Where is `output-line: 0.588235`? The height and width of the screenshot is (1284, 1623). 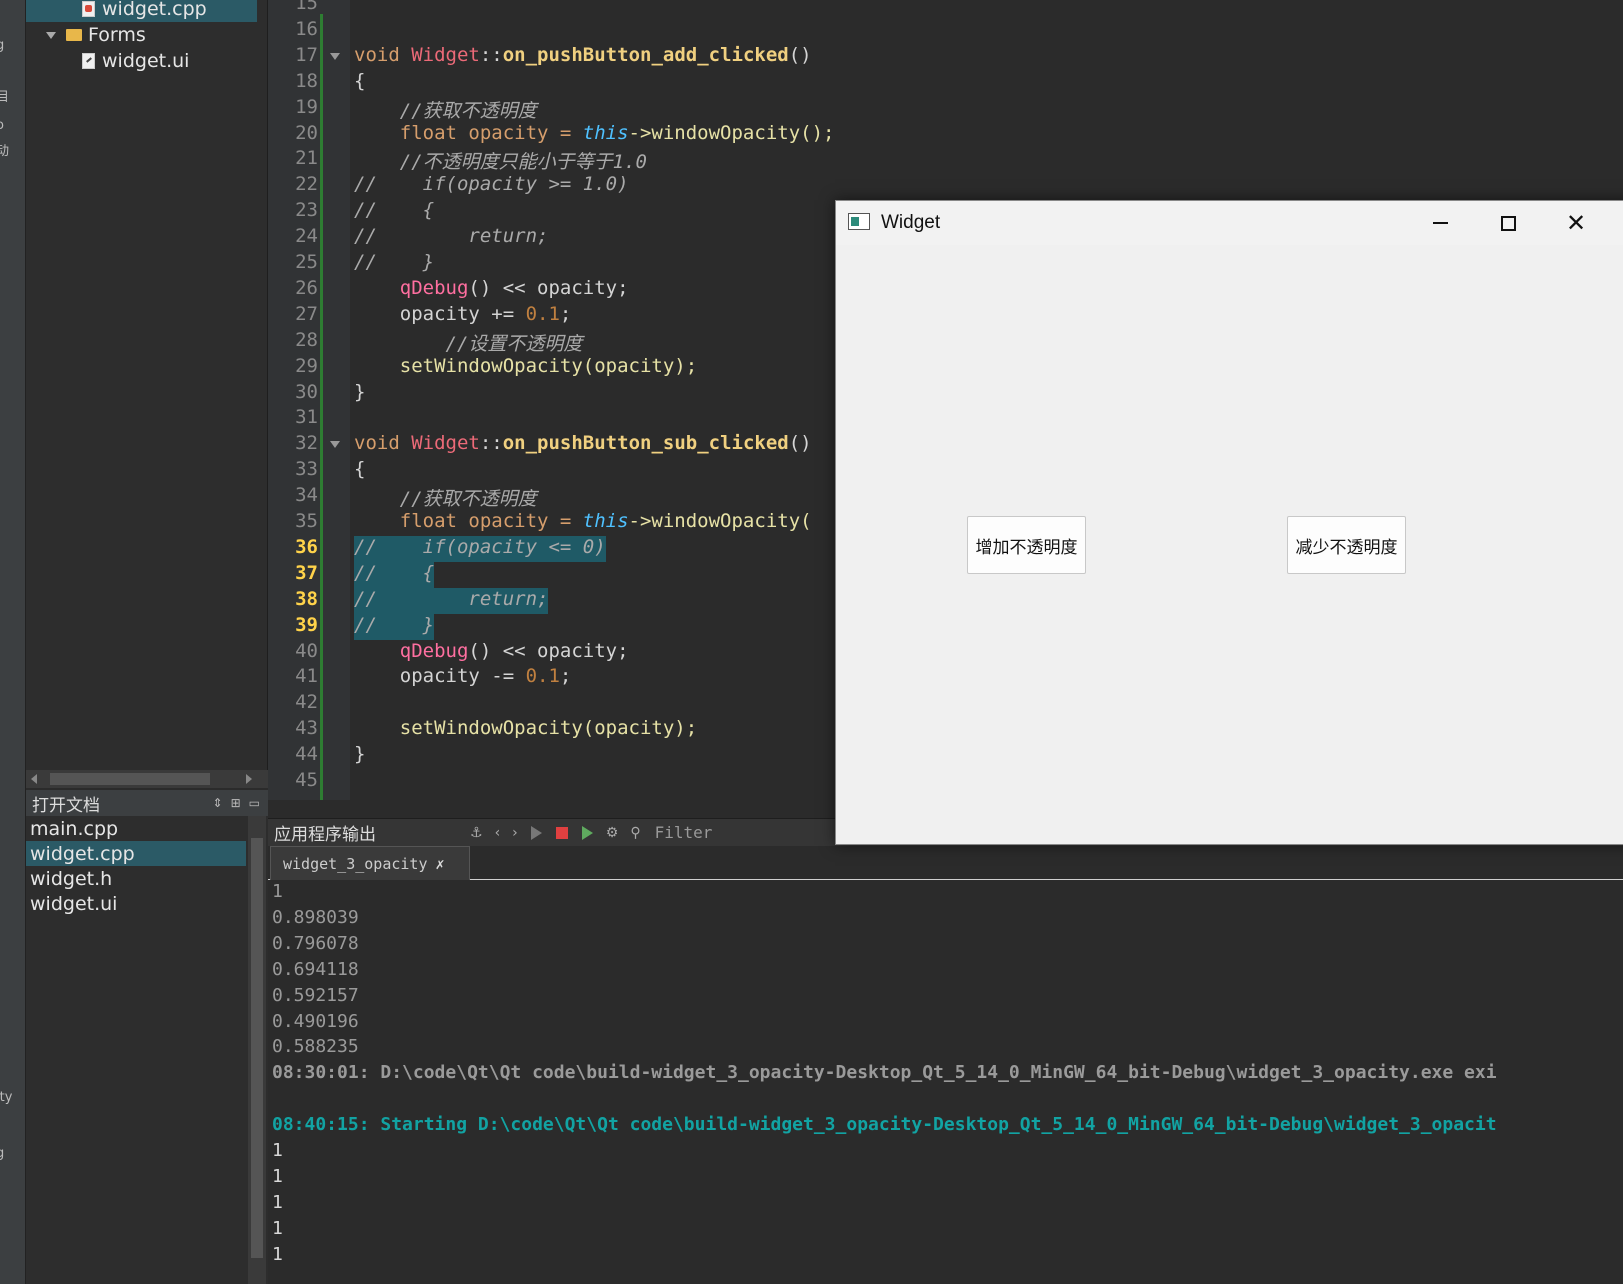
output-line: 0.588235 is located at coordinates (315, 1047).